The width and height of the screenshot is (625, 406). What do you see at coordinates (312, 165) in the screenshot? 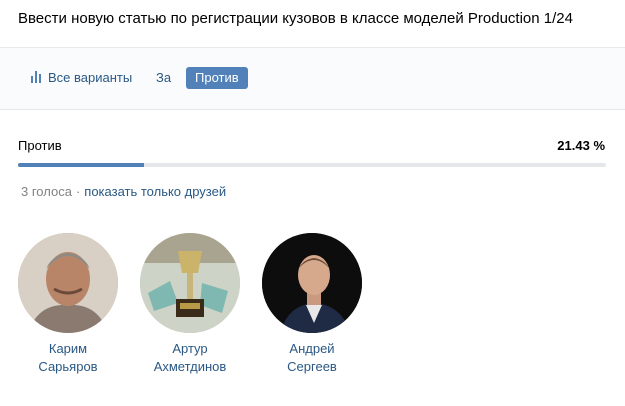
I see `result-progress-bar` at bounding box center [312, 165].